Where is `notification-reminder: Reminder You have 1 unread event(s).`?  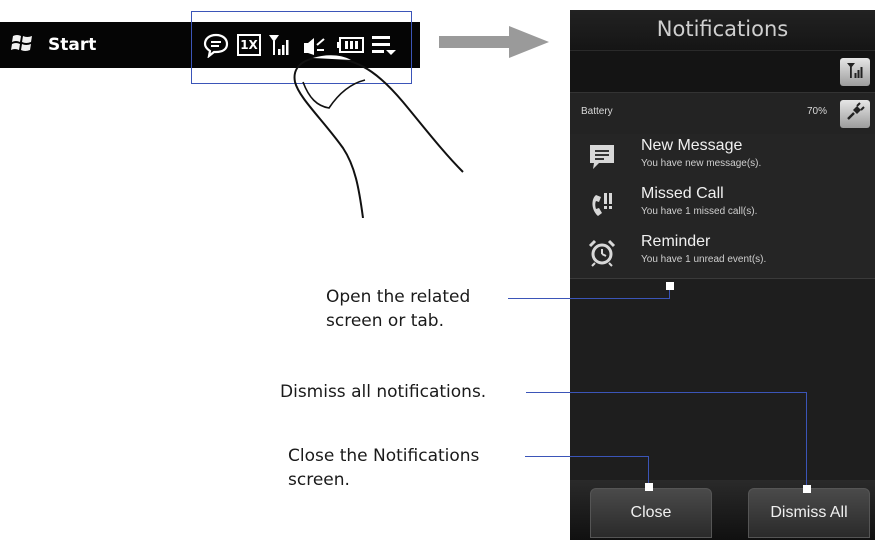
notification-reminder: Reminder You have 1 unread event(s). is located at coordinates (722, 254).